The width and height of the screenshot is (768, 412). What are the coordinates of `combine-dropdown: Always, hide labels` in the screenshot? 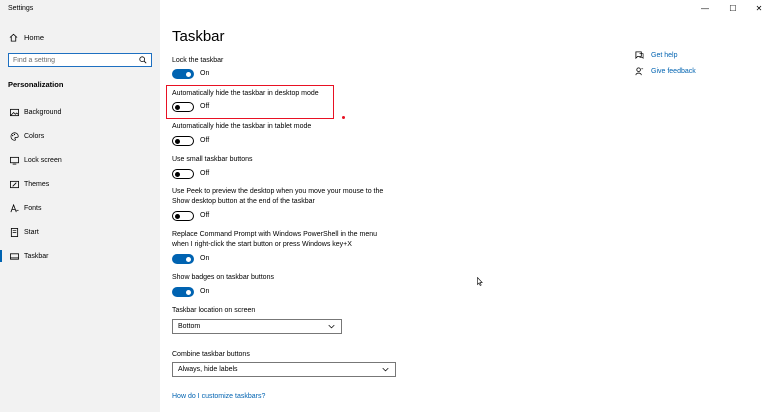 It's located at (284, 369).